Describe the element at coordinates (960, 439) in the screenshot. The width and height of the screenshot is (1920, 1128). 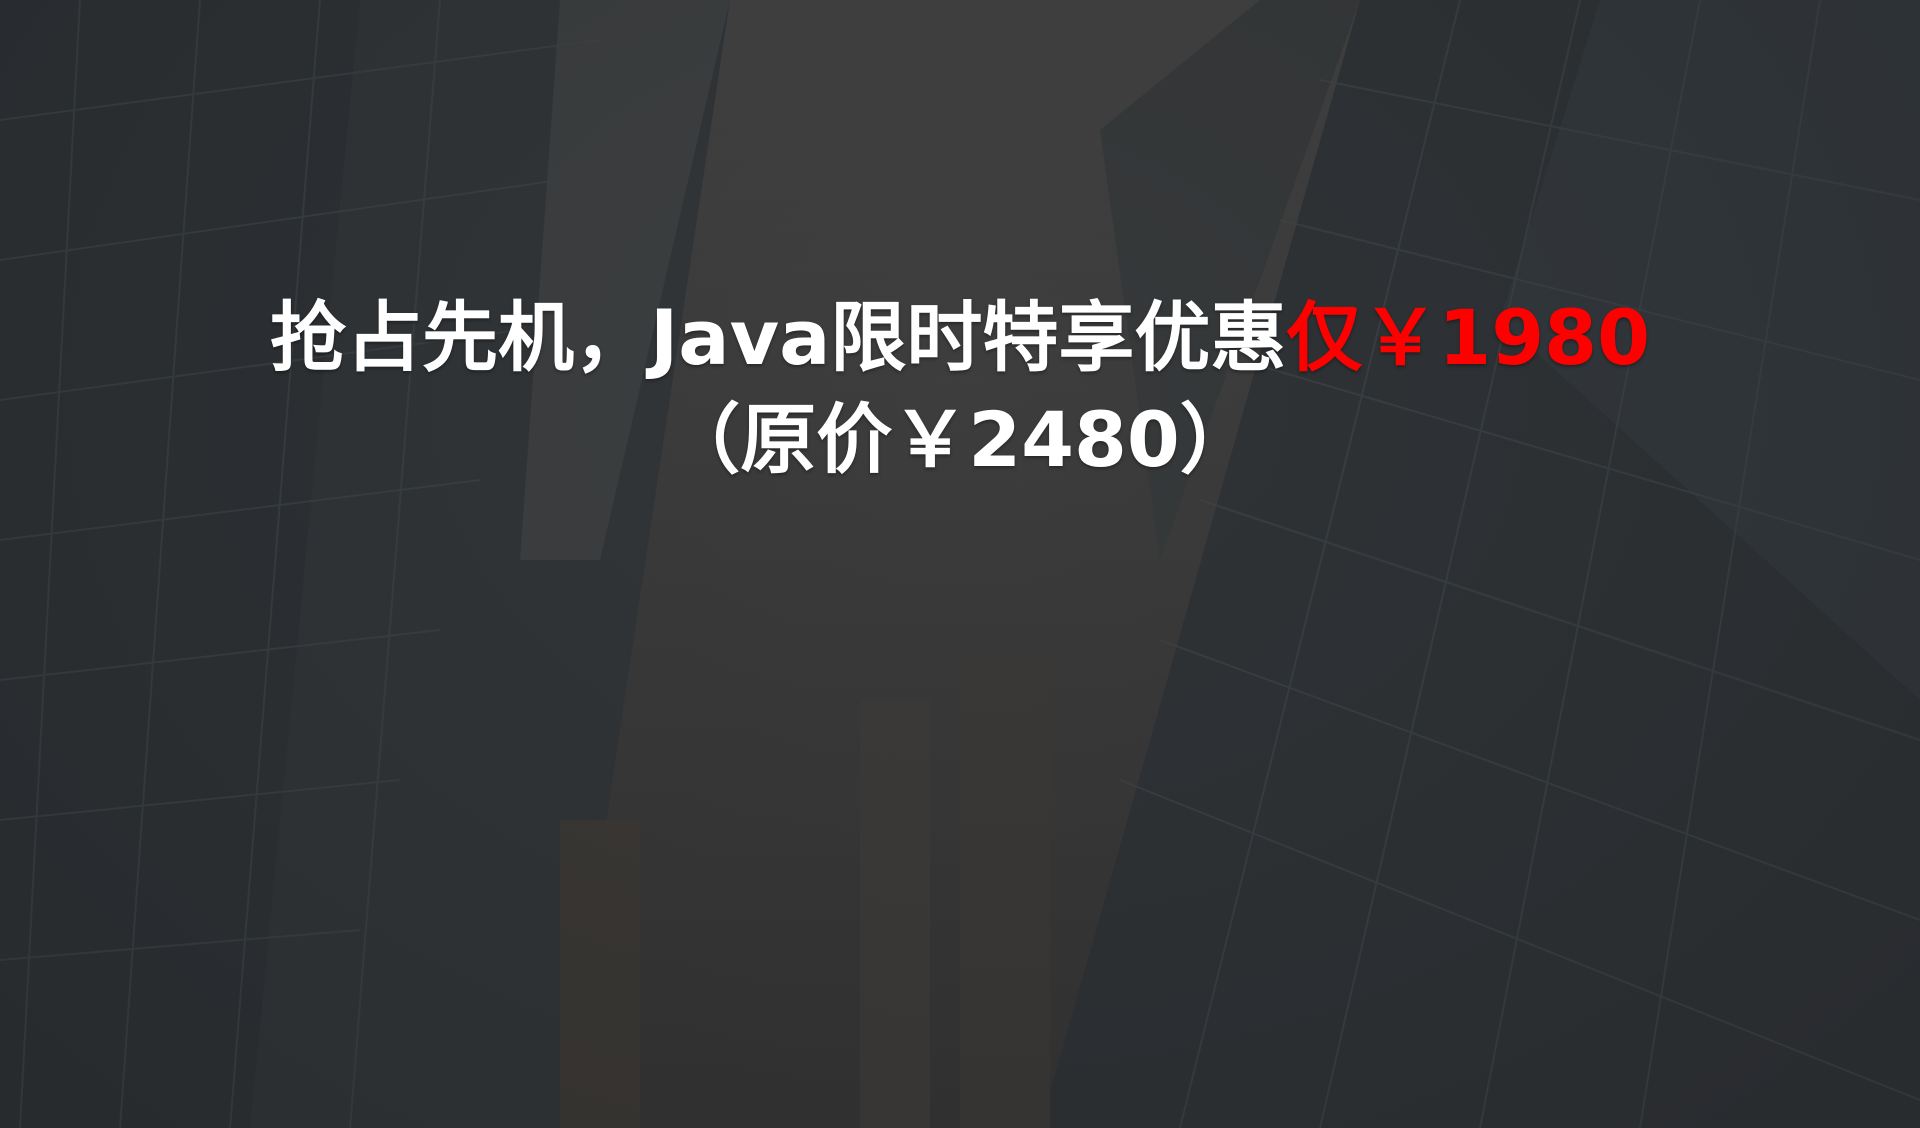
I see `original-price-text: （原价￥2480）` at that location.